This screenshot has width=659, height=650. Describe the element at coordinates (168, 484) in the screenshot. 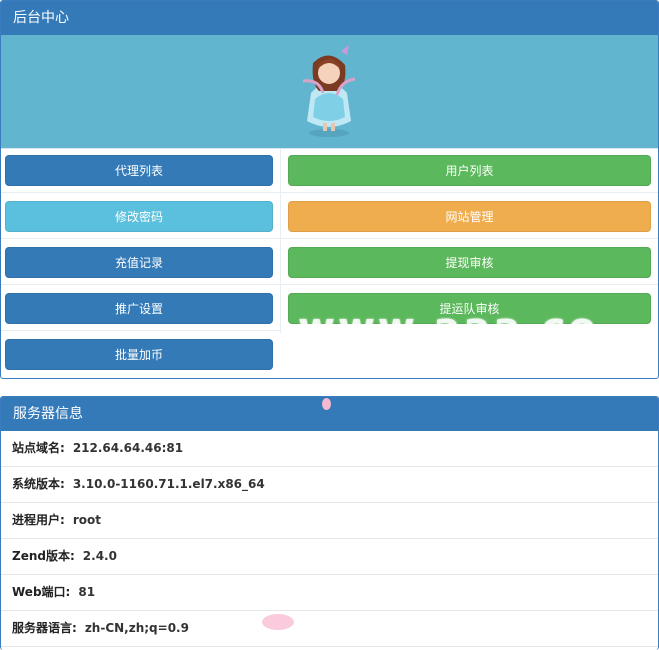

I see `info-value: 3.10.0-1160.71.1.el7.x86_64` at that location.